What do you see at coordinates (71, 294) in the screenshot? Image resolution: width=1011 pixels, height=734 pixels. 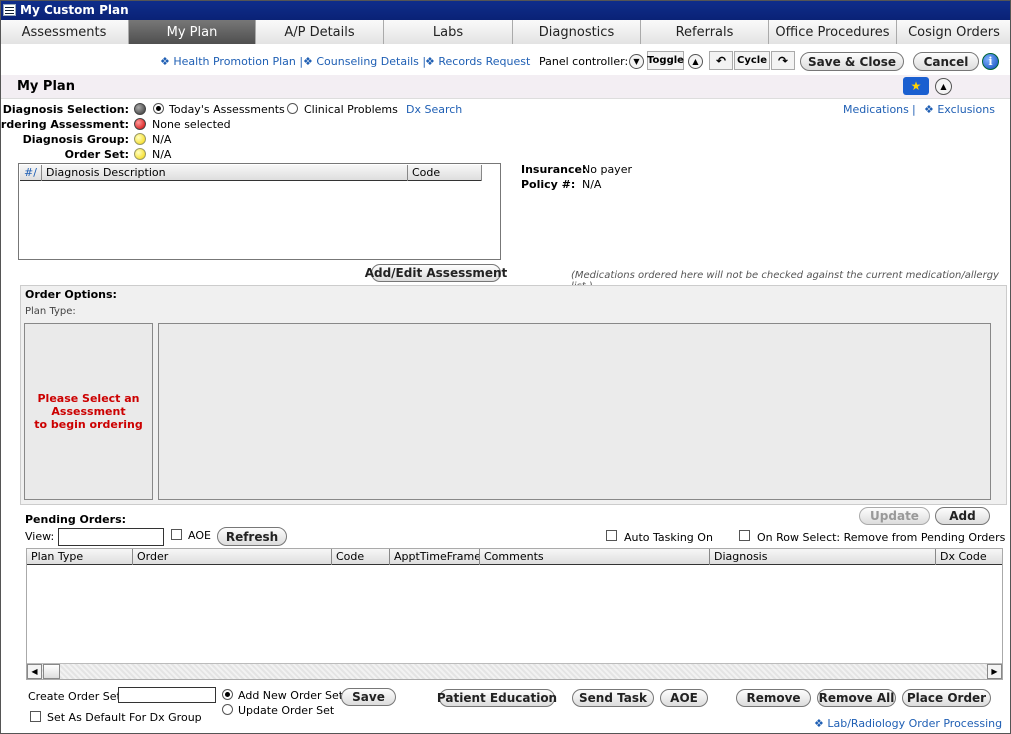 I see `order-options-title: Order Options:` at bounding box center [71, 294].